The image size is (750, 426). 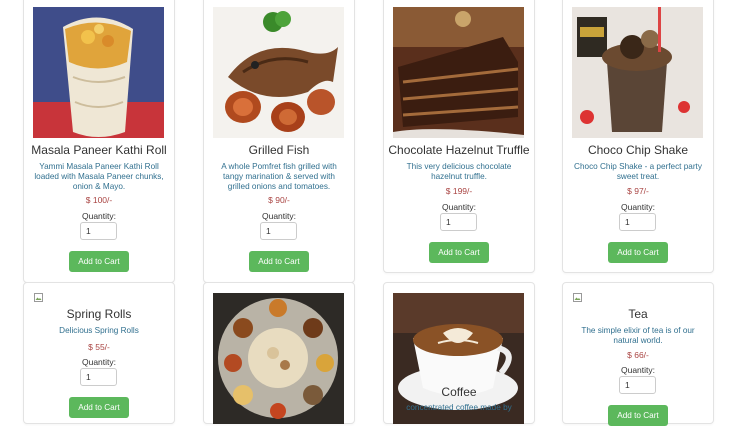 I want to click on product-name: Coffee, so click(x=459, y=392).